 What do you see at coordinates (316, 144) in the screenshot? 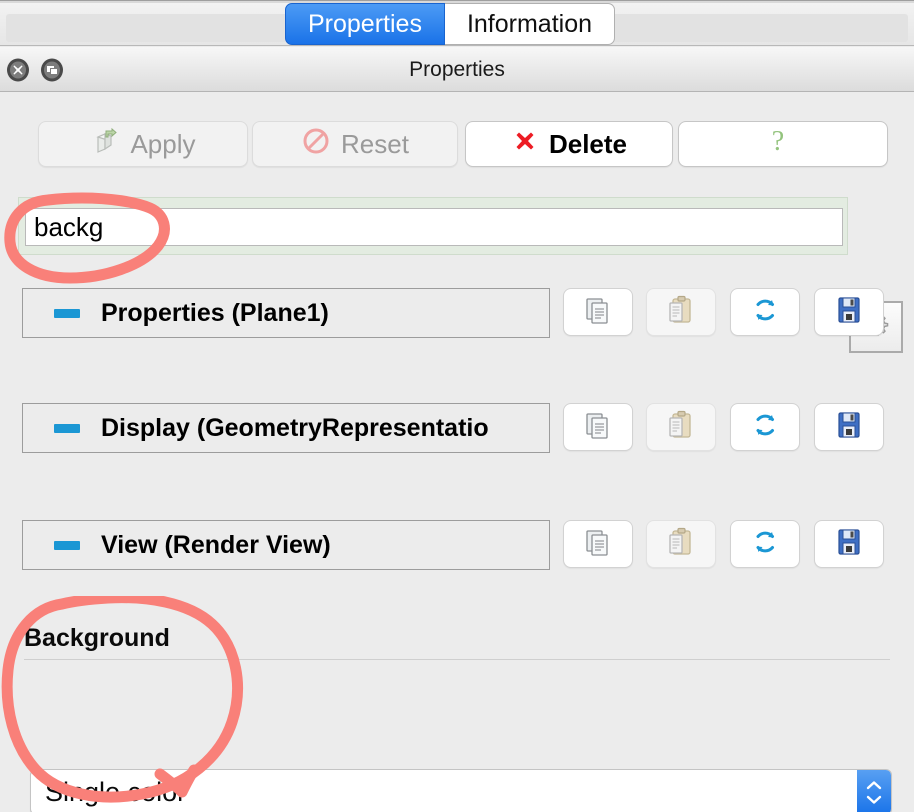
I see `reset-prohibited-icon` at bounding box center [316, 144].